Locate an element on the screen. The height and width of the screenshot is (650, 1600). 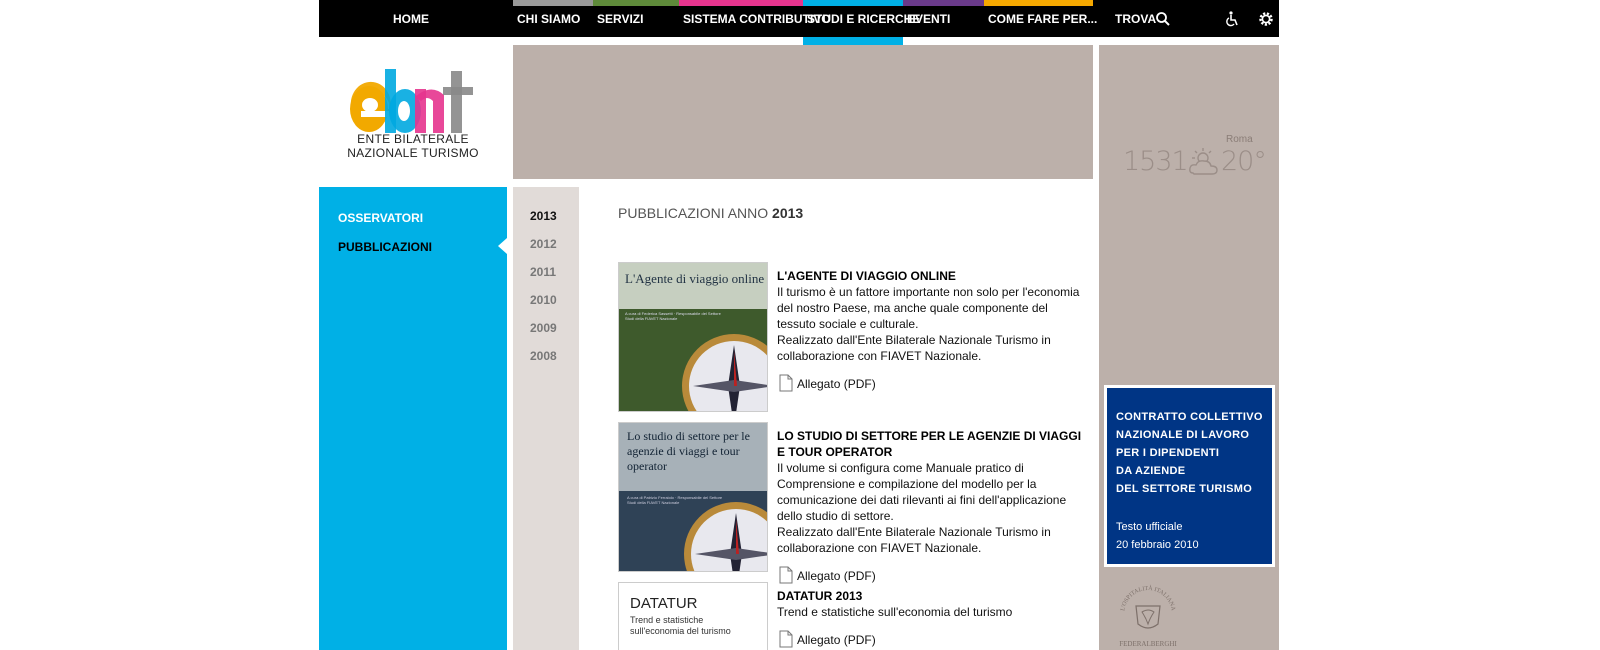
year-2012: 2012 is located at coordinates (543, 244).